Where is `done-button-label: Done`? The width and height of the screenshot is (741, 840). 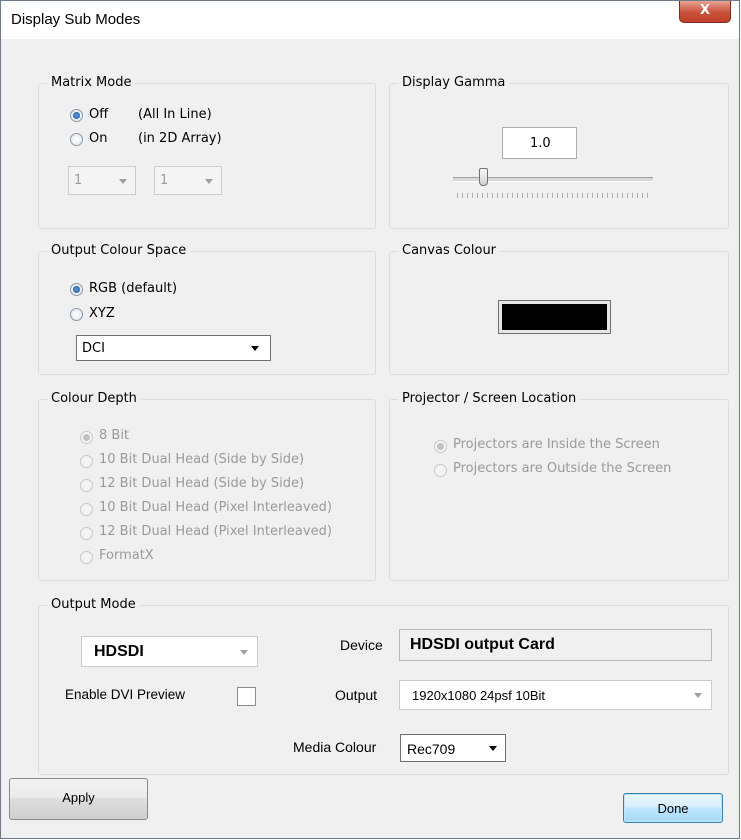
done-button-label: Done is located at coordinates (673, 808).